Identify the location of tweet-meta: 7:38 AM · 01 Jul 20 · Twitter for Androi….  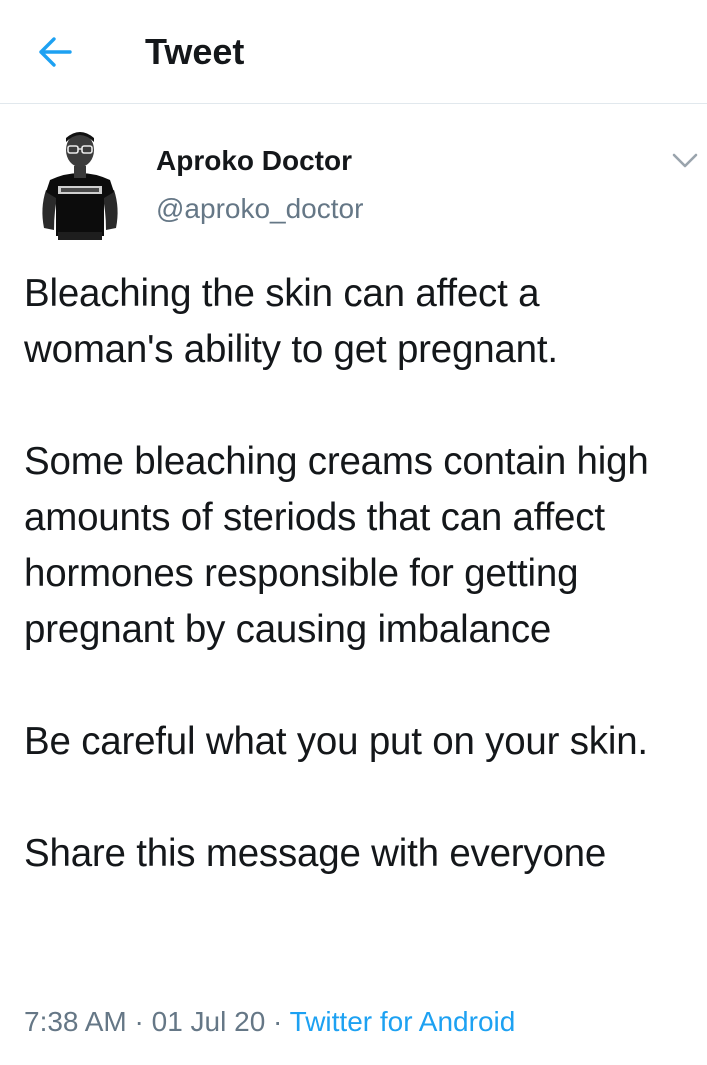
(269, 1022).